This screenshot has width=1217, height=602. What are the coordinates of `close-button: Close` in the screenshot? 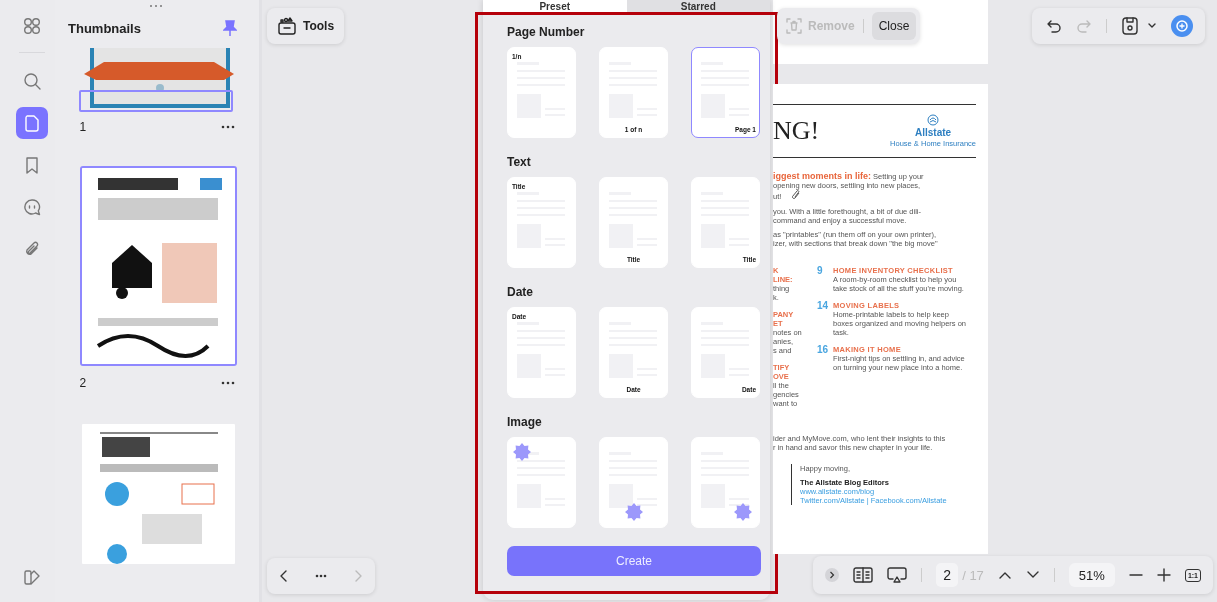 It's located at (894, 26).